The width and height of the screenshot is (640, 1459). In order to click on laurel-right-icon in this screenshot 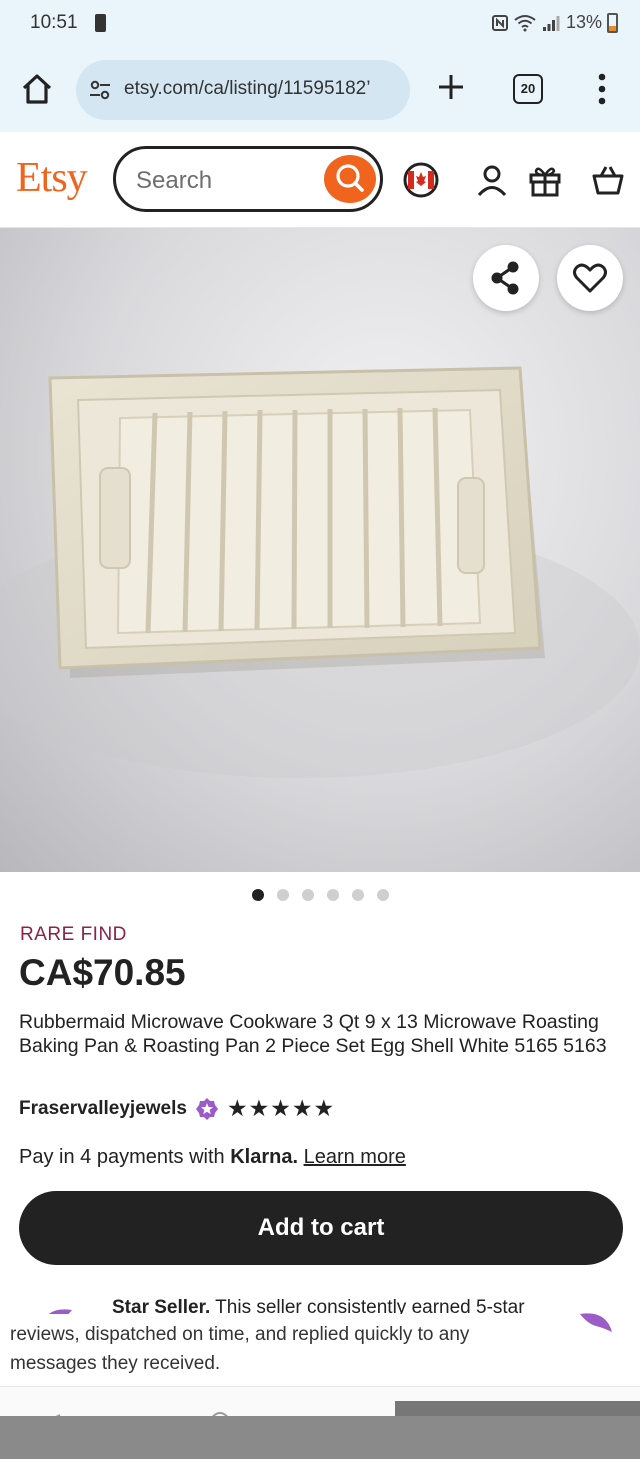, I will do `click(596, 1322)`.